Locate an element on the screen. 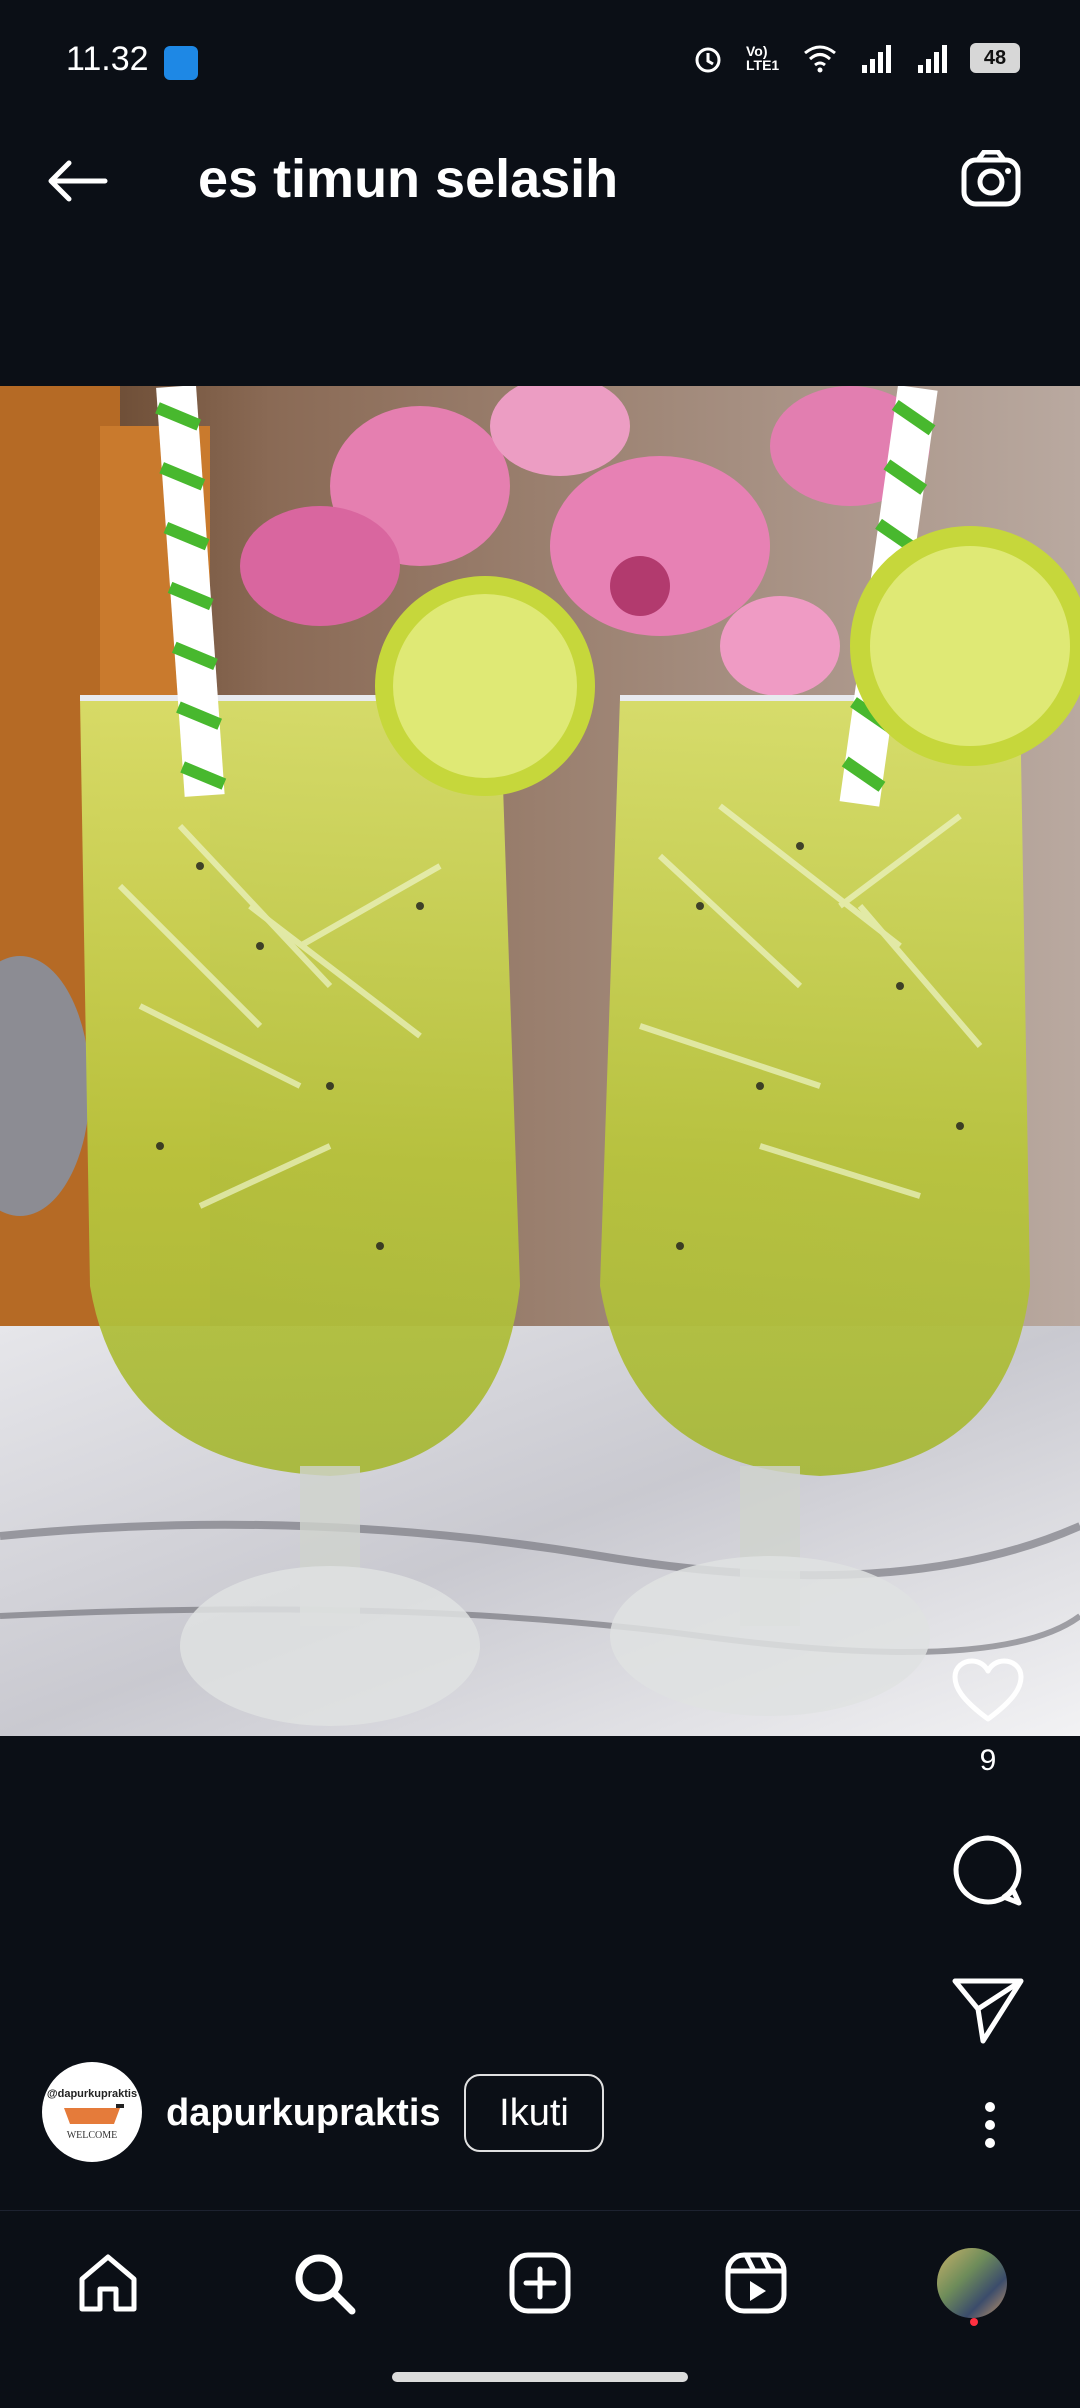 This screenshot has width=1080, height=2408. home-icon is located at coordinates (108, 2283).